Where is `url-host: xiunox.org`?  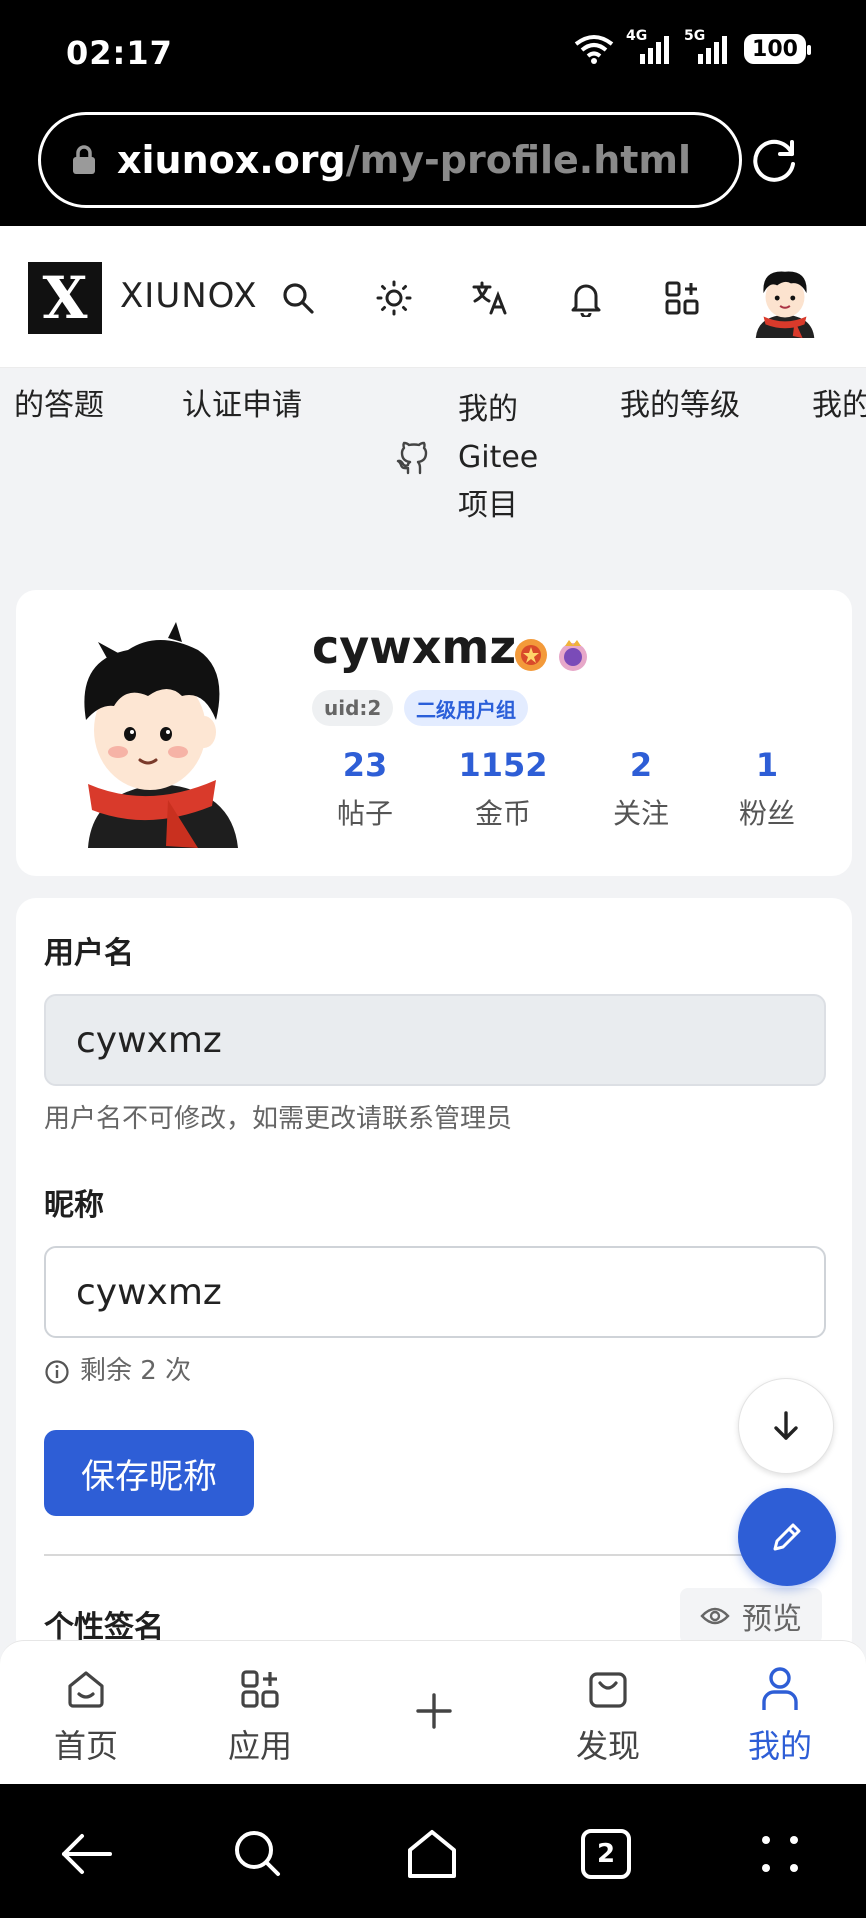 url-host: xiunox.org is located at coordinates (231, 160).